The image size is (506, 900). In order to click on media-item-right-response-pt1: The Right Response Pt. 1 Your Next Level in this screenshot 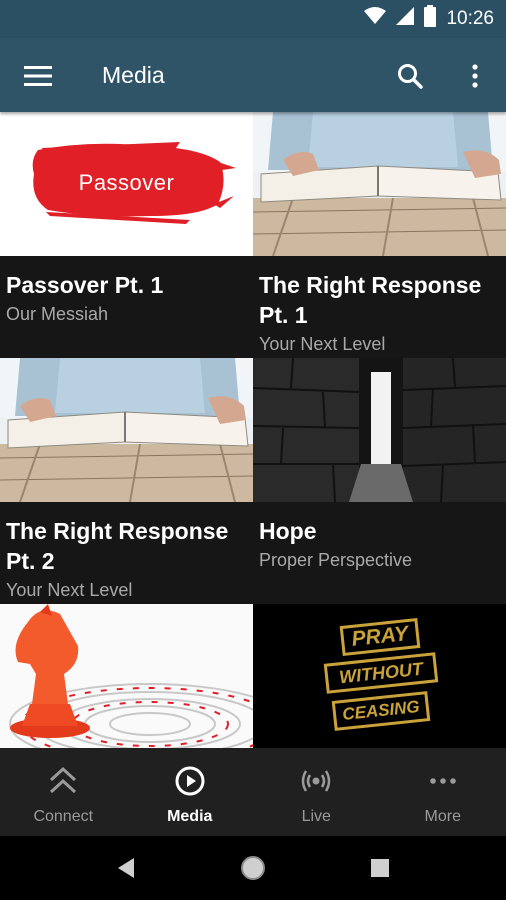, I will do `click(379, 235)`.